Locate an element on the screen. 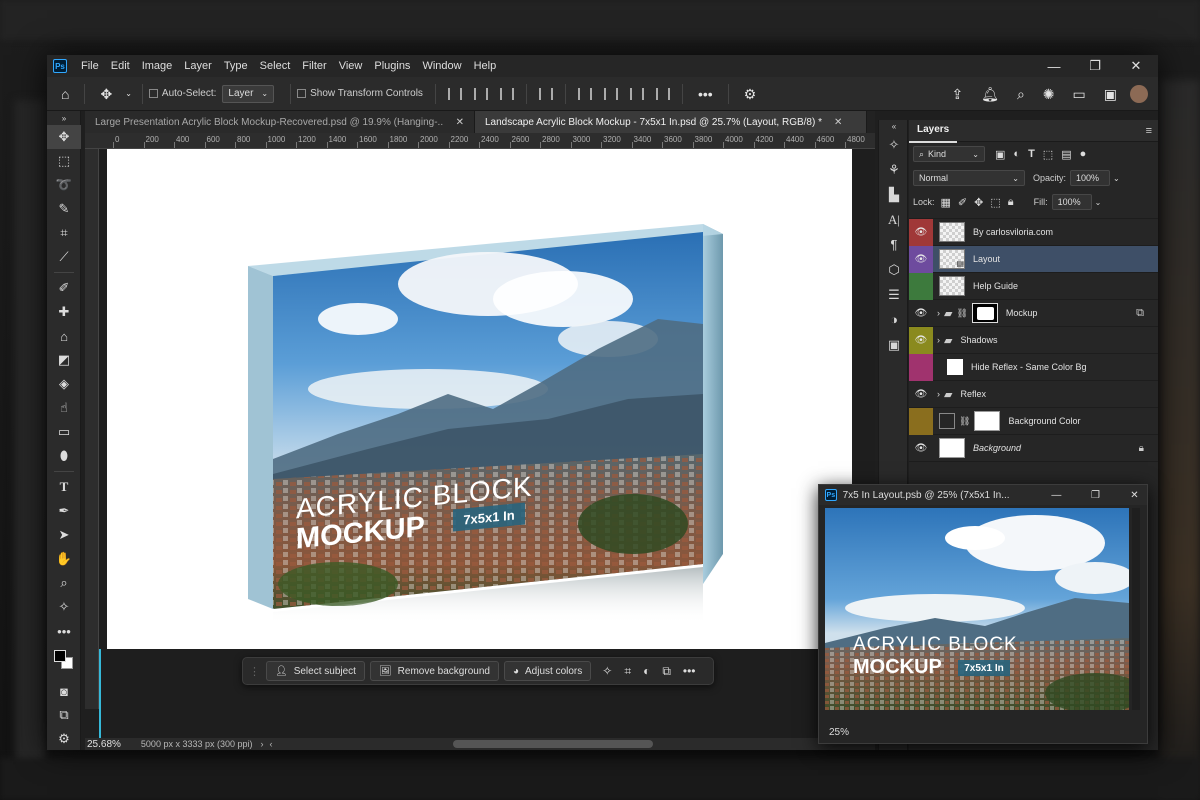  shape-filter-icon: ⬚ is located at coordinates (1048, 154).